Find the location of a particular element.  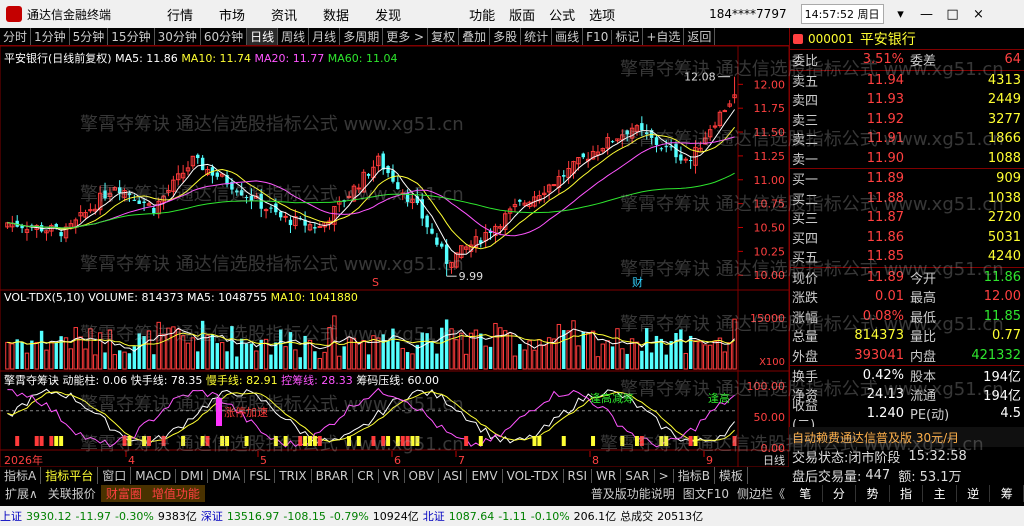

indicator-tab-0: 指标A is located at coordinates (21, 475).